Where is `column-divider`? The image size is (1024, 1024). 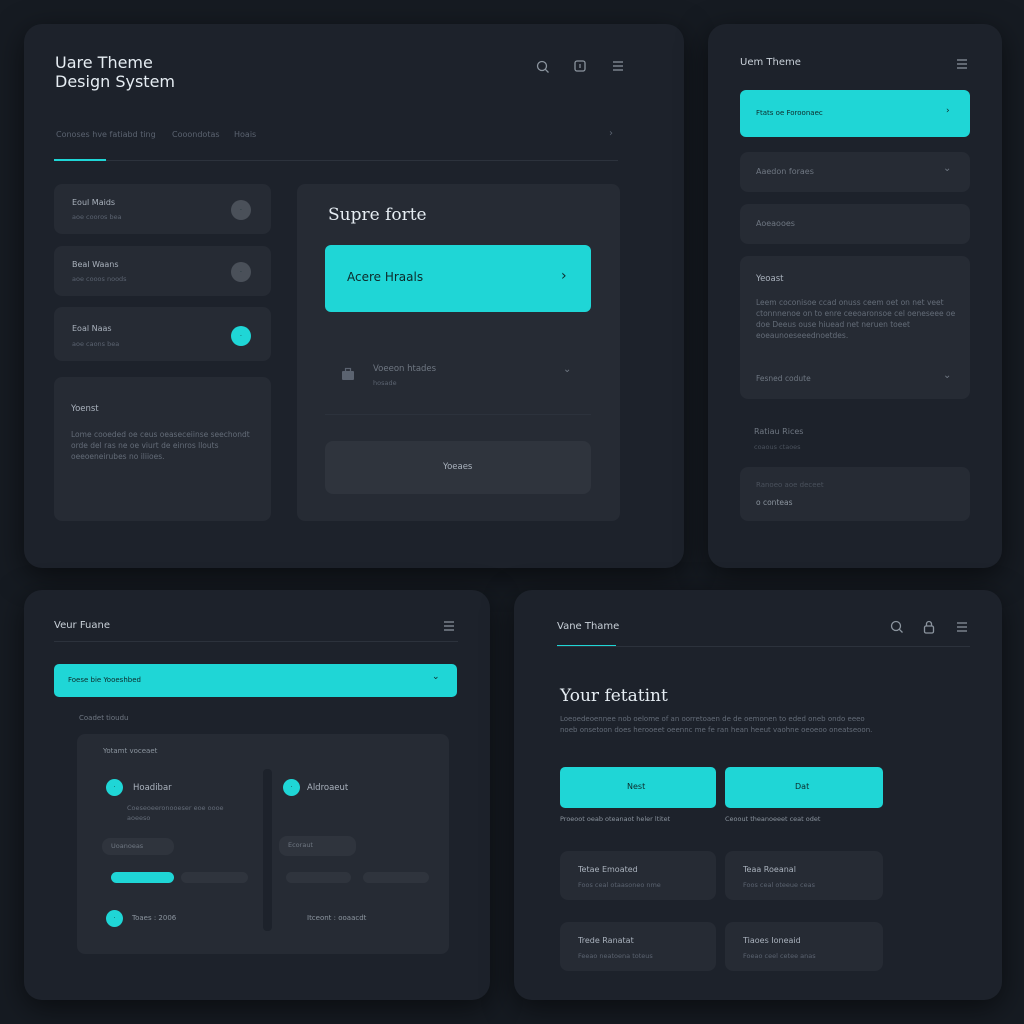
column-divider is located at coordinates (267, 850).